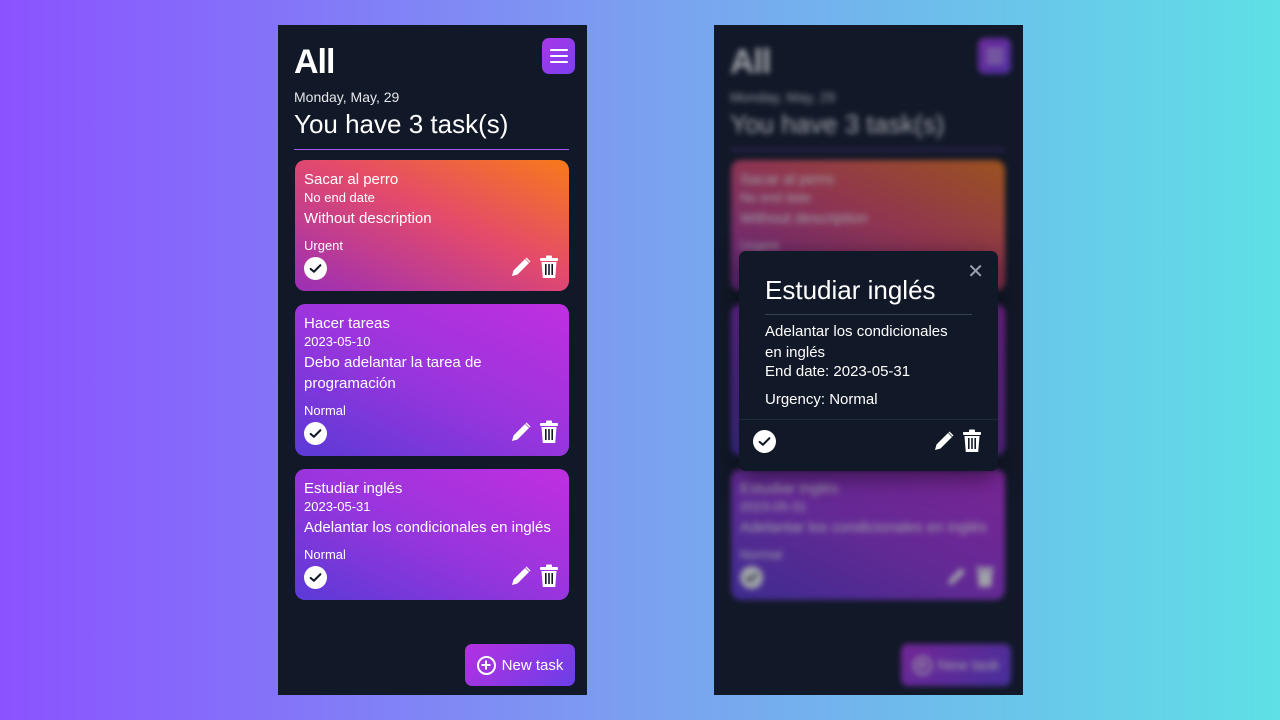 Image resolution: width=1280 pixels, height=720 pixels. Describe the element at coordinates (868, 419) in the screenshot. I see `modal-footer-divider` at that location.